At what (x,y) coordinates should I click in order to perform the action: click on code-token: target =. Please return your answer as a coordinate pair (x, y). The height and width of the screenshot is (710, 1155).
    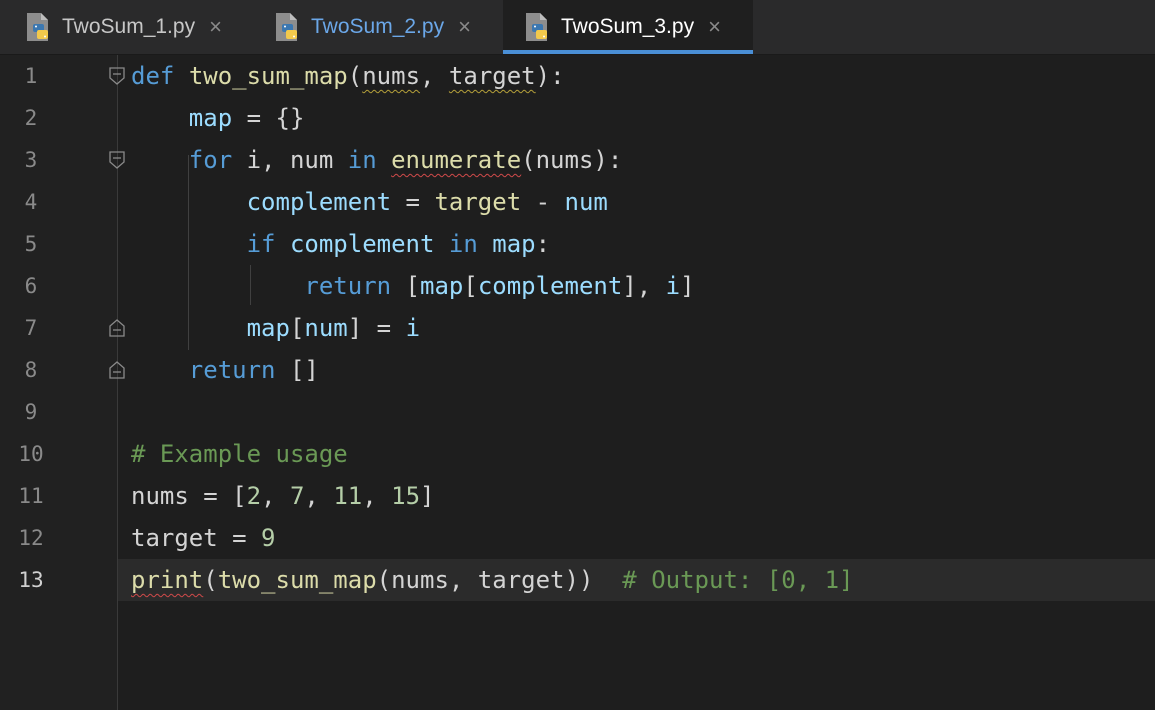
    Looking at the image, I should click on (196, 538).